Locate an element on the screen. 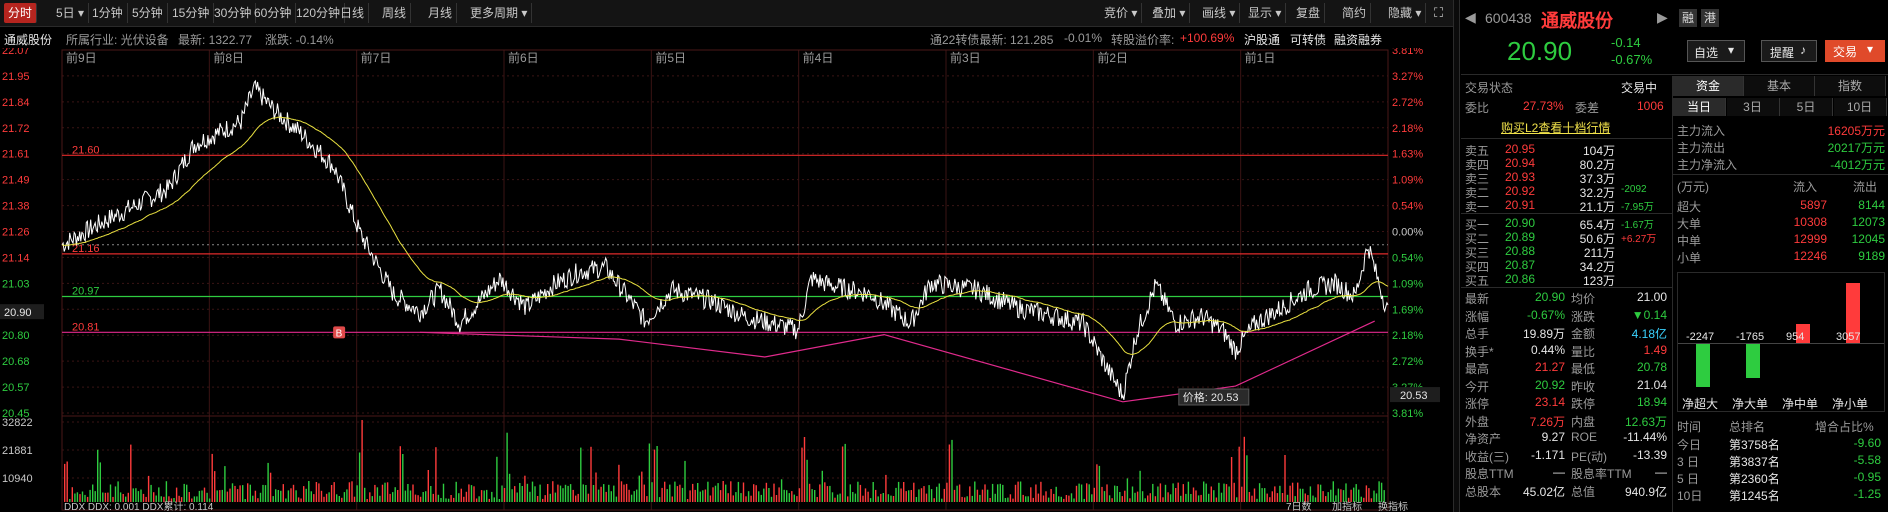 Image resolution: width=1888 pixels, height=512 pixels. panel-divider is located at coordinates (1456, 256).